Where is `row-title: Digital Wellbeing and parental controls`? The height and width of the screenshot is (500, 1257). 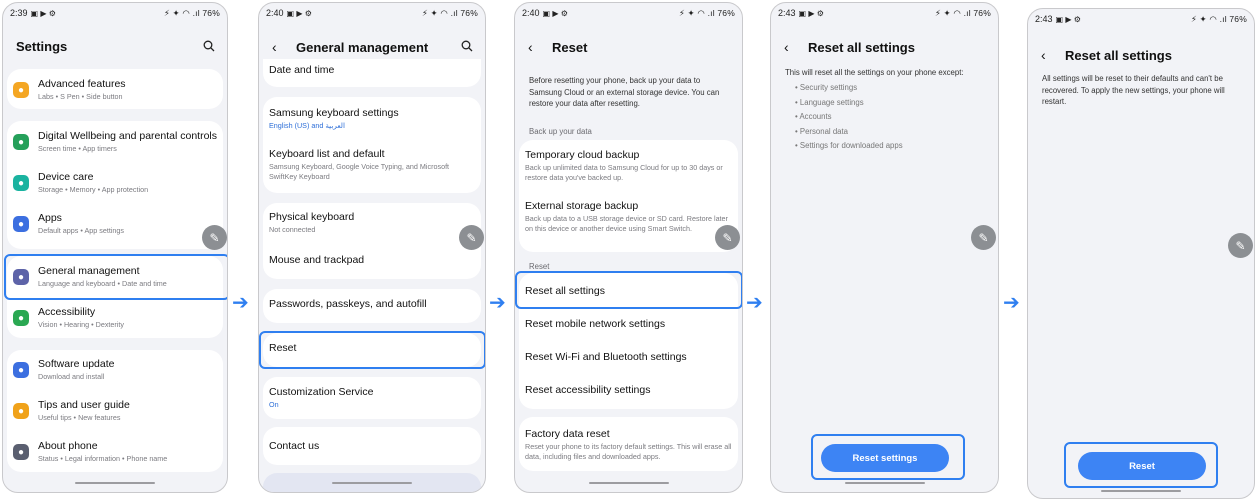
row-title: Digital Wellbeing and parental controls is located at coordinates (127, 136).